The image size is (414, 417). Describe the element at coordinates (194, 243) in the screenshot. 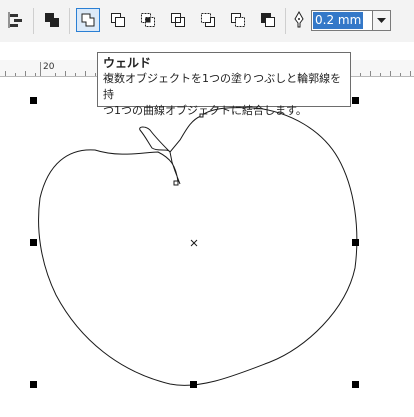

I see `center-marker` at that location.